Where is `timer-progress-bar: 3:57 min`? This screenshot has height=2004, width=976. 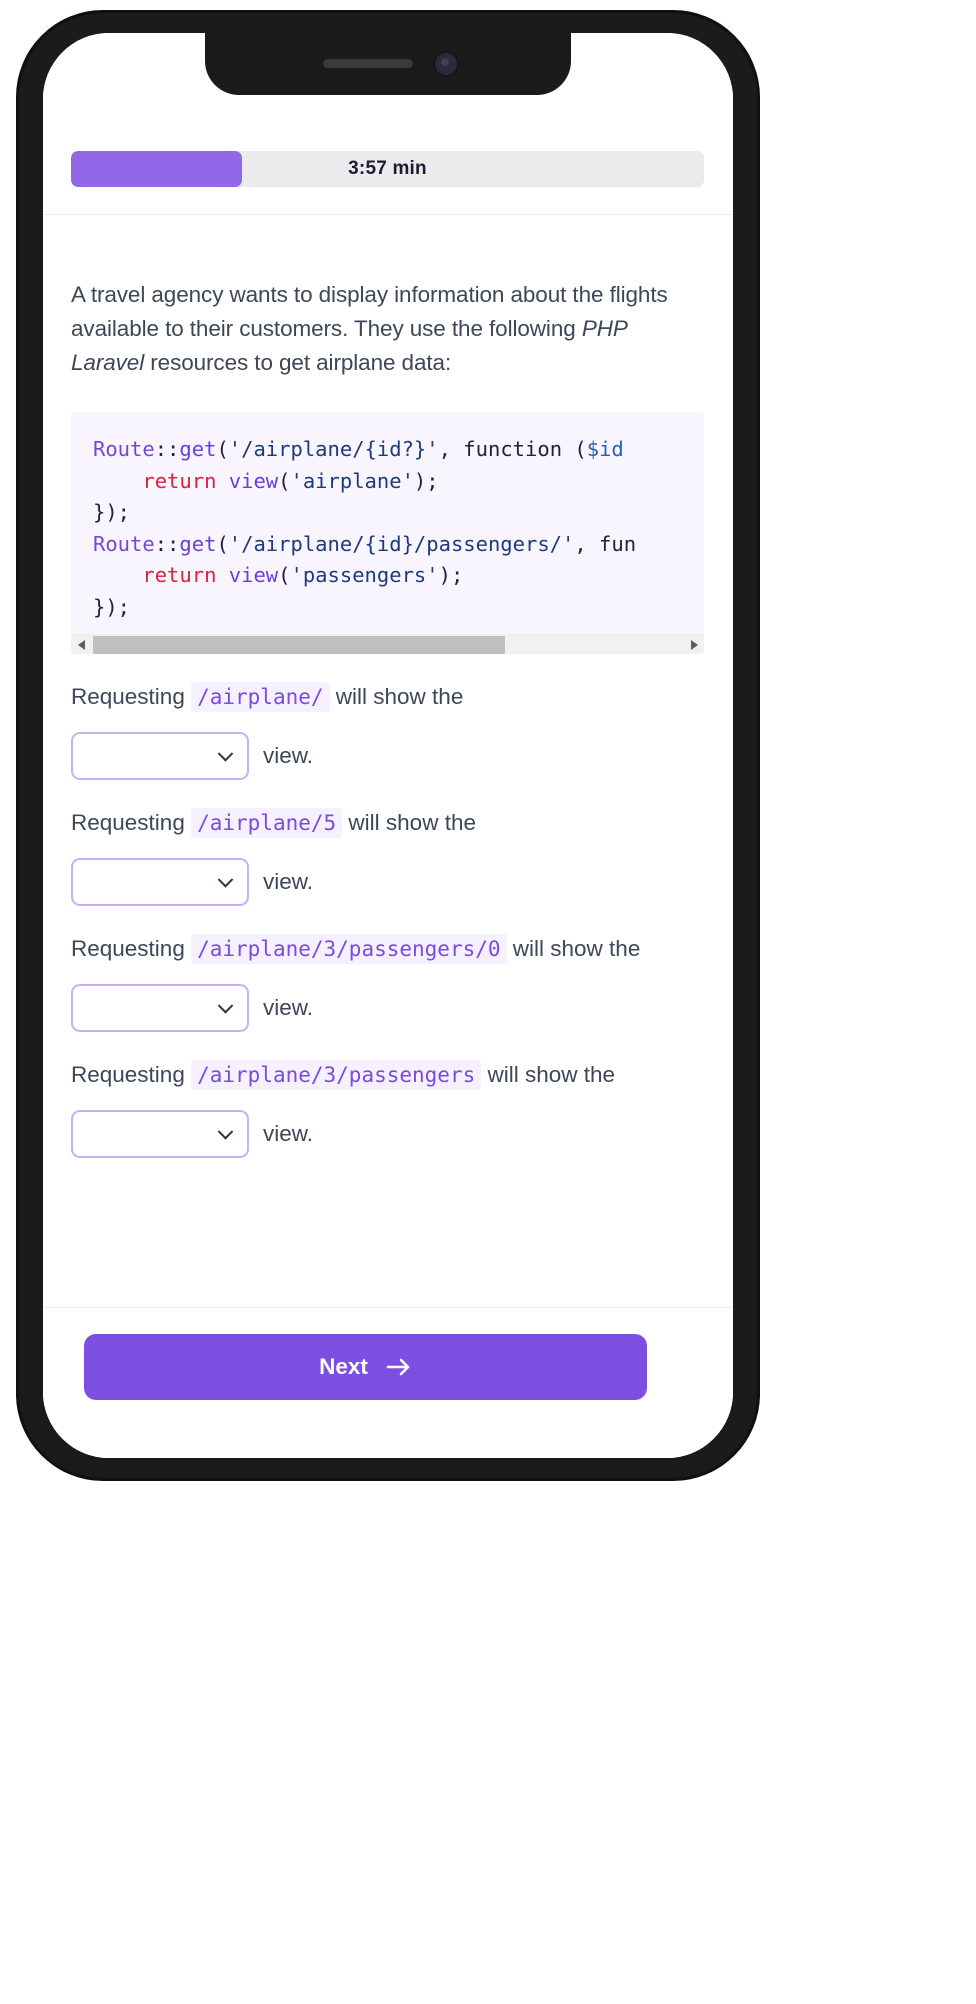 timer-progress-bar: 3:57 min is located at coordinates (387, 169).